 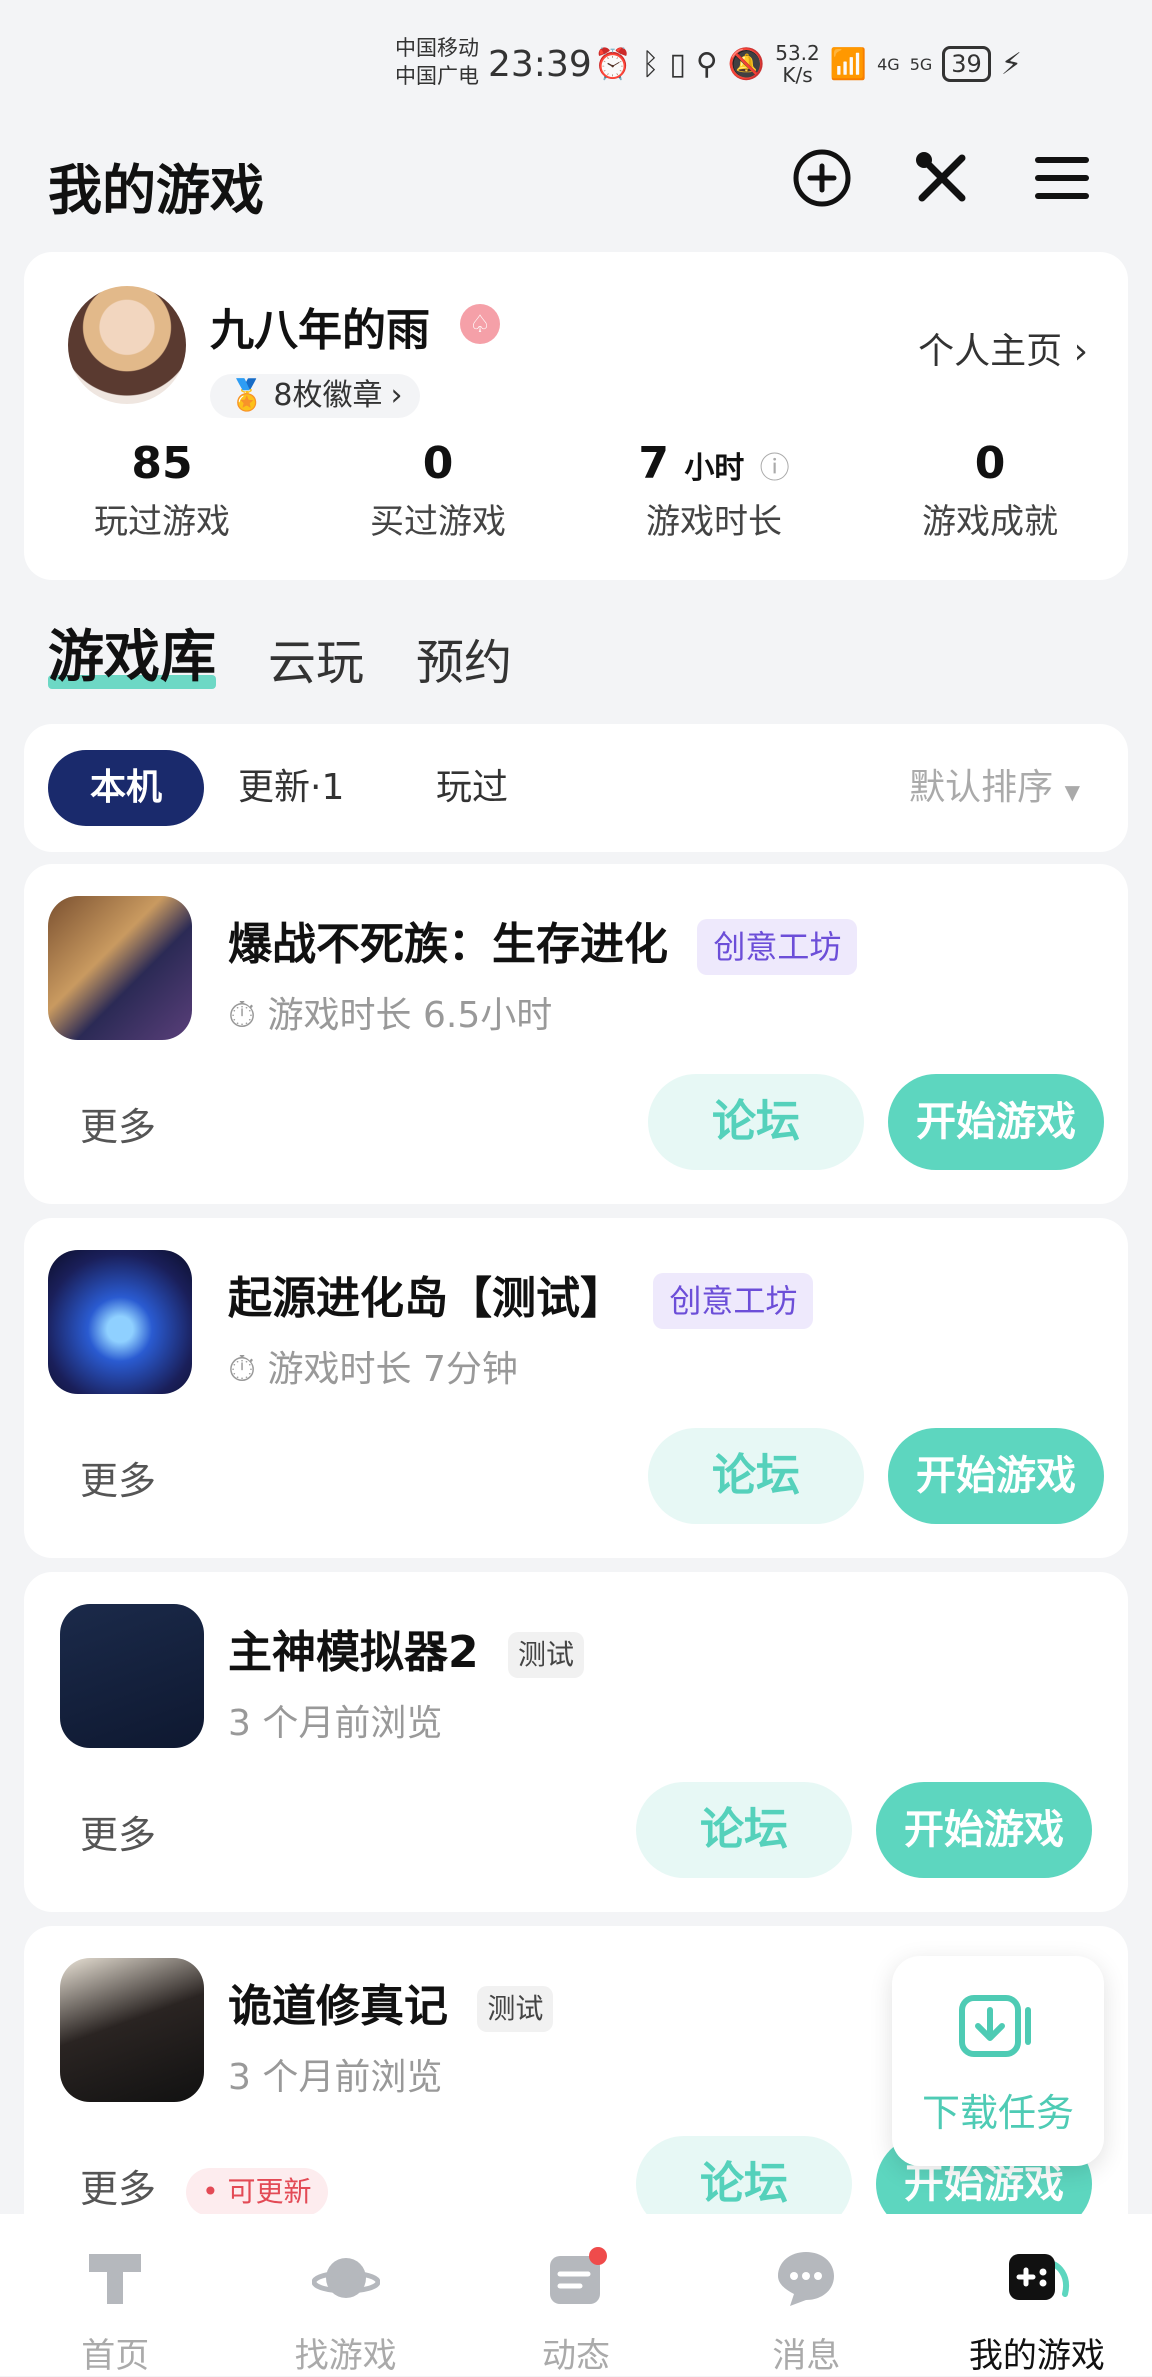 I want to click on nav-label: 我的游戏, so click(x=1036, y=2356).